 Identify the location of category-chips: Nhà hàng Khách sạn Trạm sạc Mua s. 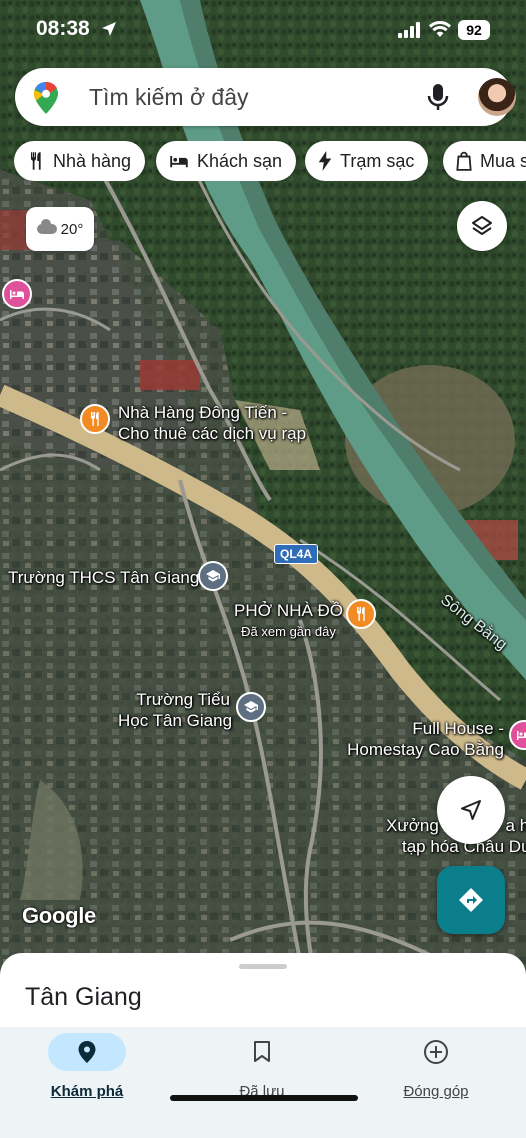
(270, 161).